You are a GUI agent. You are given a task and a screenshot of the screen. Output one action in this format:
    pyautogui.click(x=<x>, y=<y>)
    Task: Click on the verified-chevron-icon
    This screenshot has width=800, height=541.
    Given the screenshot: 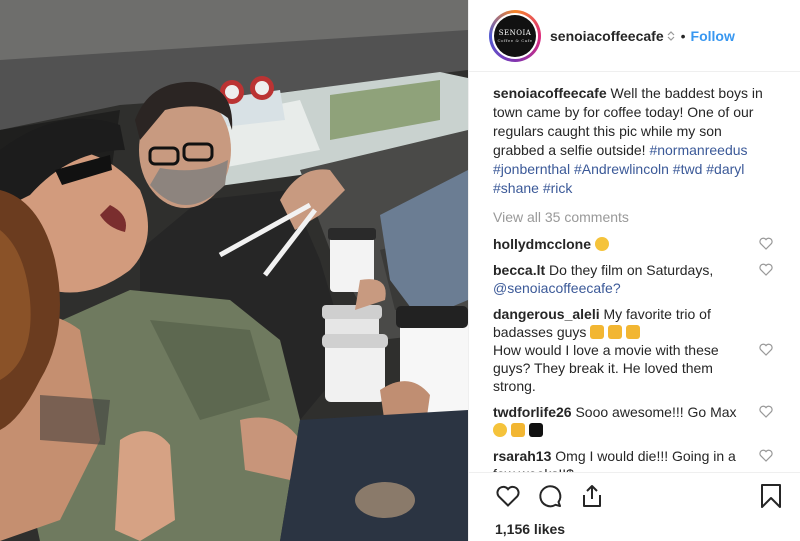 What is the action you would take?
    pyautogui.click(x=671, y=35)
    